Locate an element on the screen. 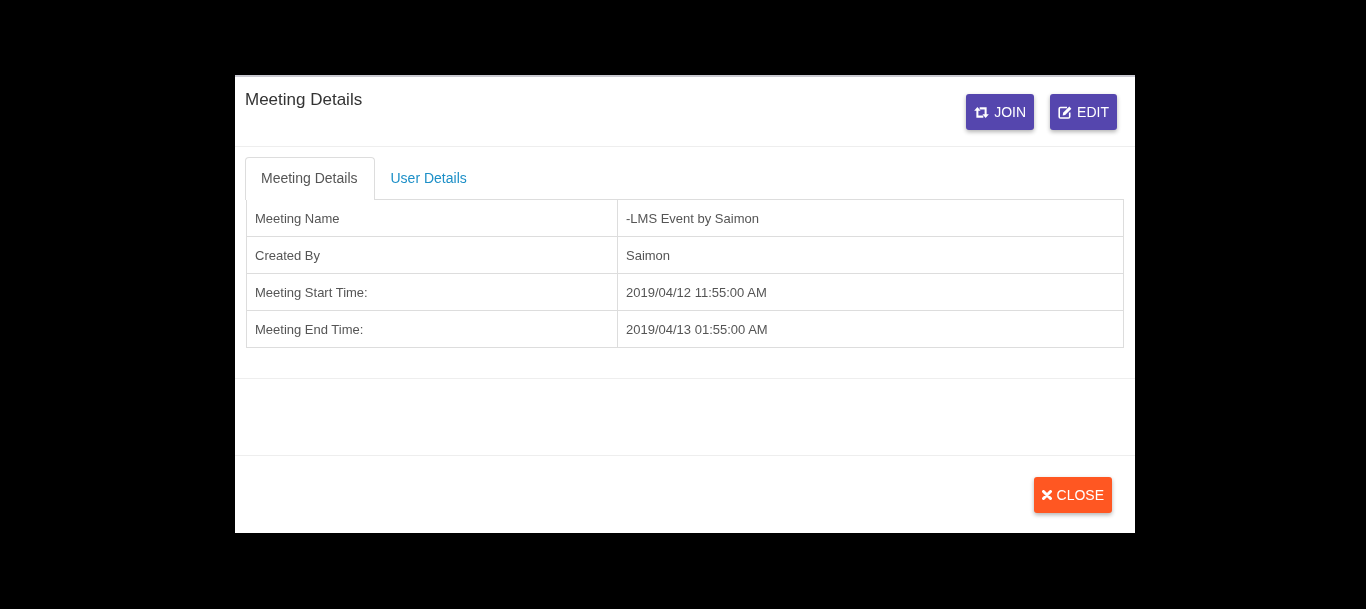  table-cell: Created By is located at coordinates (432, 255).